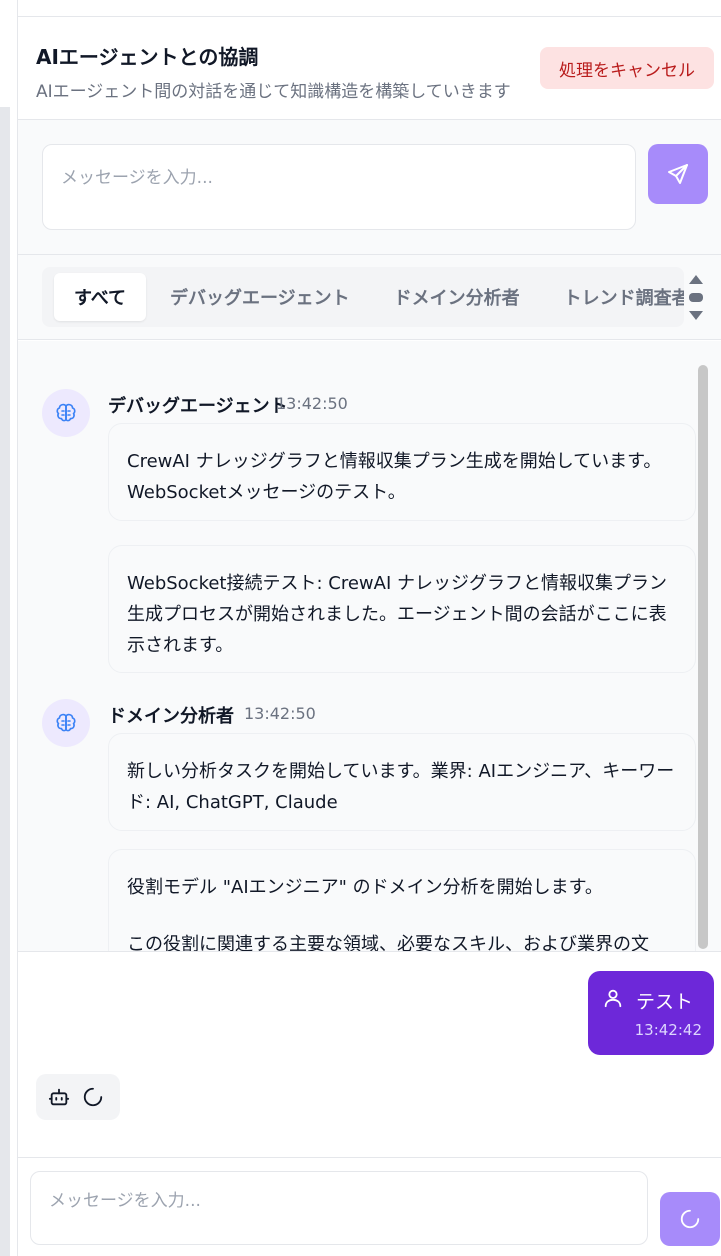 This screenshot has height=1256, width=721. I want to click on left-sidebar-edge, so click(5, 628).